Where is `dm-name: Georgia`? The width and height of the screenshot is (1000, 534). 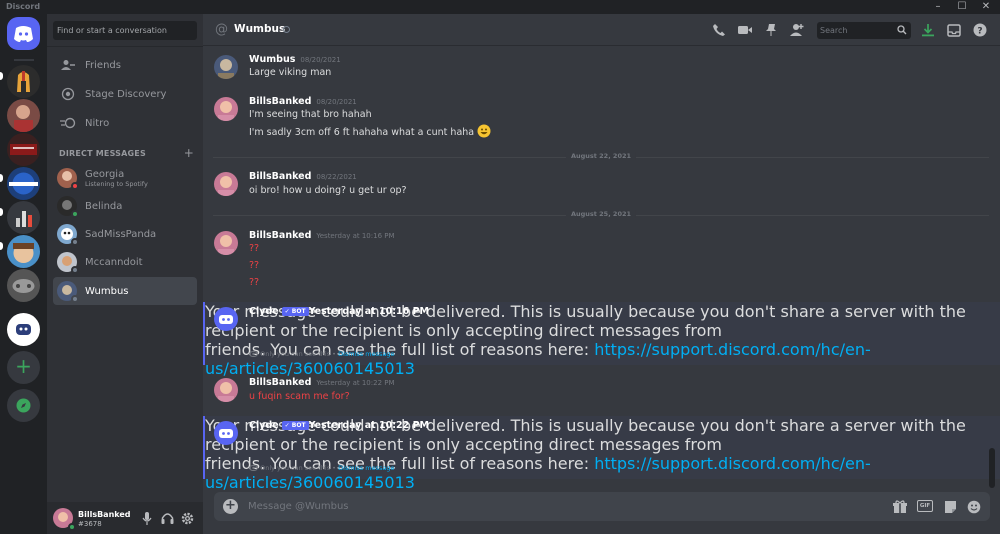
dm-name: Georgia is located at coordinates (105, 174).